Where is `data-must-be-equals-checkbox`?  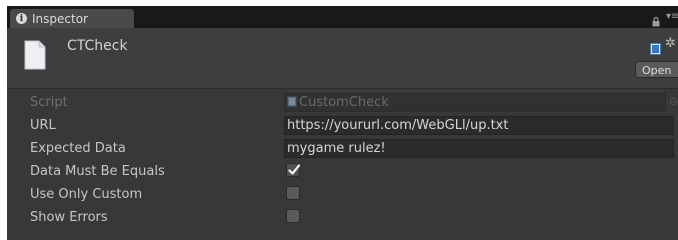 data-must-be-equals-checkbox is located at coordinates (293, 170).